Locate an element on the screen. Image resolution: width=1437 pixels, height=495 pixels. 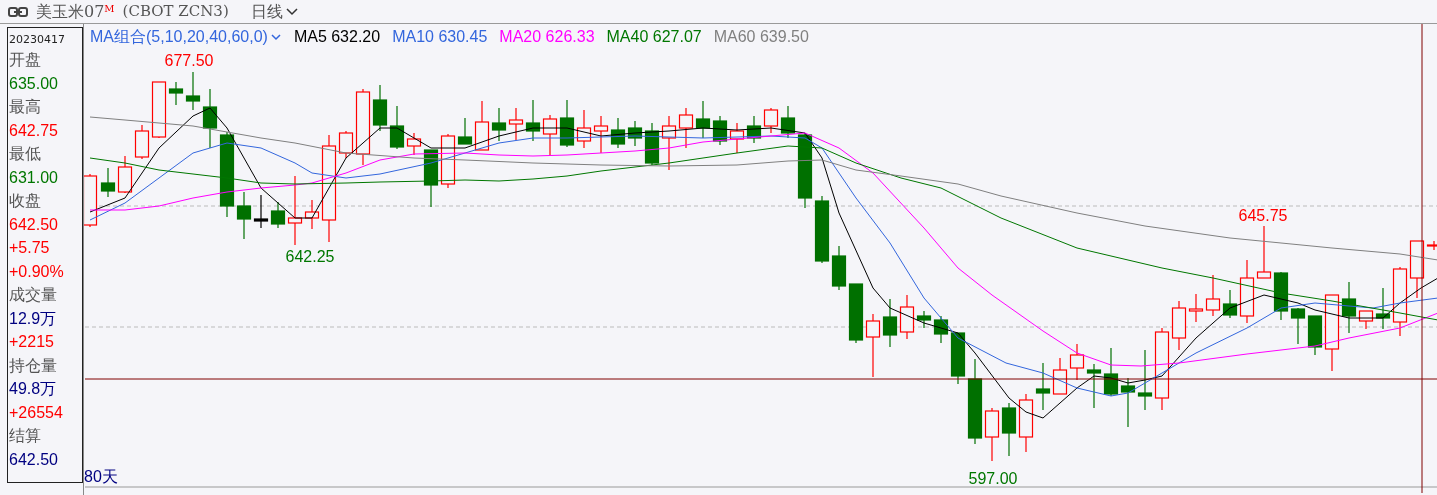
price-label: 677.50 is located at coordinates (189, 60).